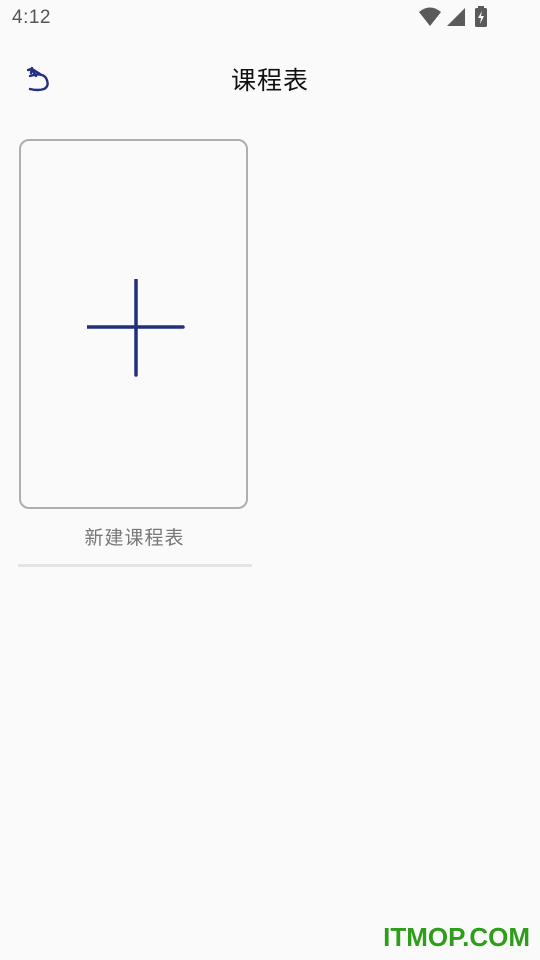 Image resolution: width=540 pixels, height=960 pixels. Describe the element at coordinates (31, 17) in the screenshot. I see `status-time: 4:12` at that location.